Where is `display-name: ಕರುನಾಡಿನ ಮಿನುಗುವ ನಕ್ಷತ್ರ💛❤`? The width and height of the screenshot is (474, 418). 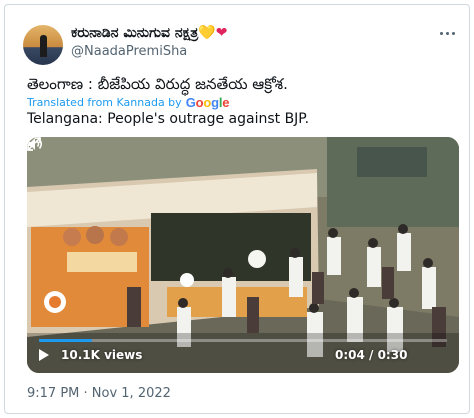 display-name: ಕರುನಾಡಿನ ಮಿನುಗುವ ನಕ್ಷತ್ರ💛❤ is located at coordinates (149, 33).